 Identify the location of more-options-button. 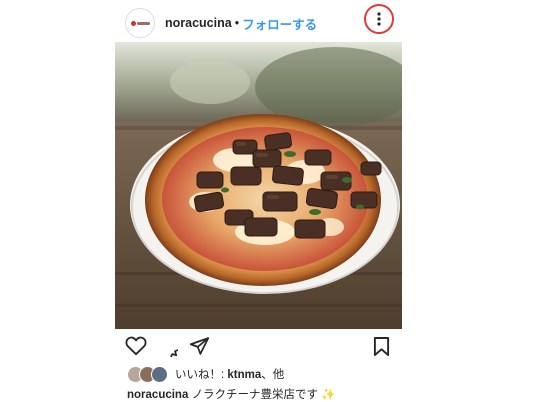
(379, 19).